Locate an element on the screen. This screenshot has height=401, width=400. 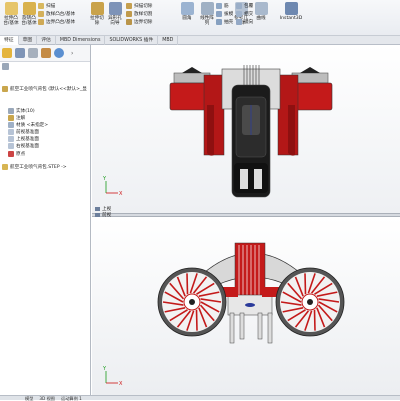
tab-3: MBD Dimensions is located at coordinates (81, 40).